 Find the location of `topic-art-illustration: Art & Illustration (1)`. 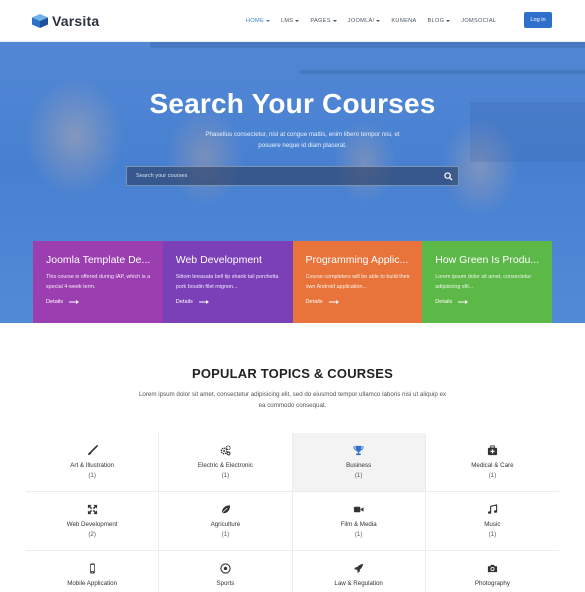

topic-art-illustration: Art & Illustration (1) is located at coordinates (93, 462).